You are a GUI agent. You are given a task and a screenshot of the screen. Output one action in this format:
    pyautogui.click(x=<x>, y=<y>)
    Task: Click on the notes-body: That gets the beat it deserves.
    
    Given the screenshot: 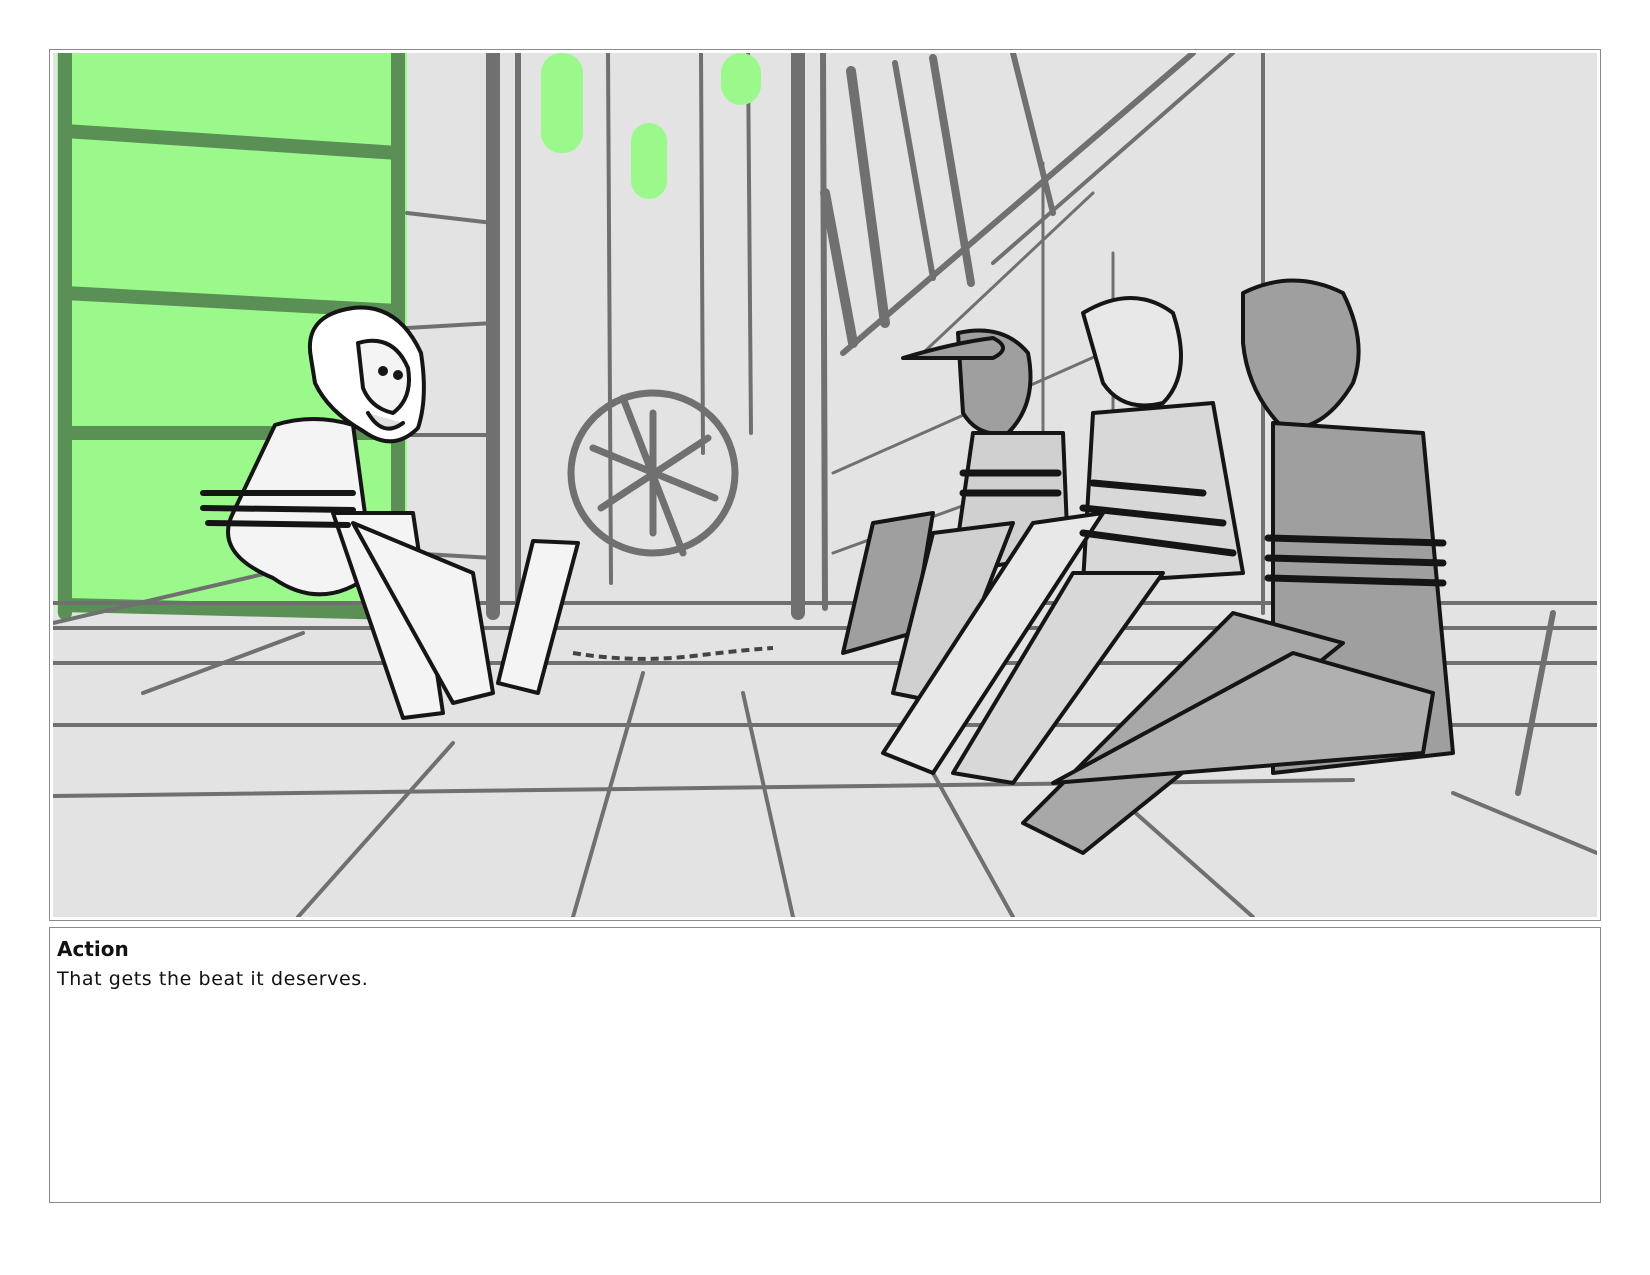 What is the action you would take?
    pyautogui.click(x=213, y=979)
    